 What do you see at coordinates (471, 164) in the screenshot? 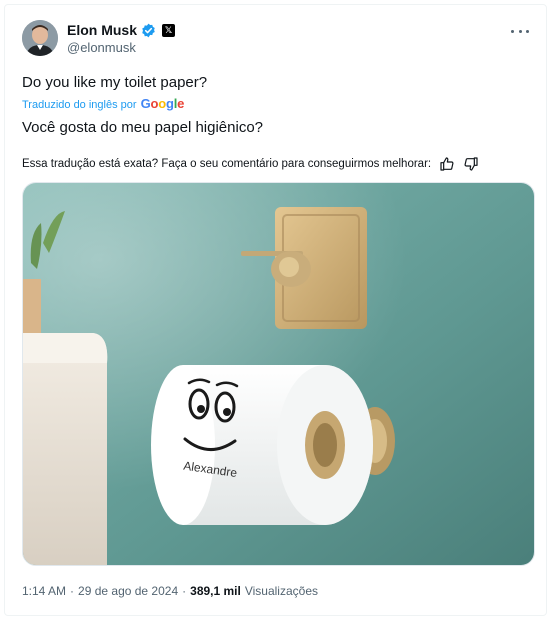
I see `thumbs-down-icon` at bounding box center [471, 164].